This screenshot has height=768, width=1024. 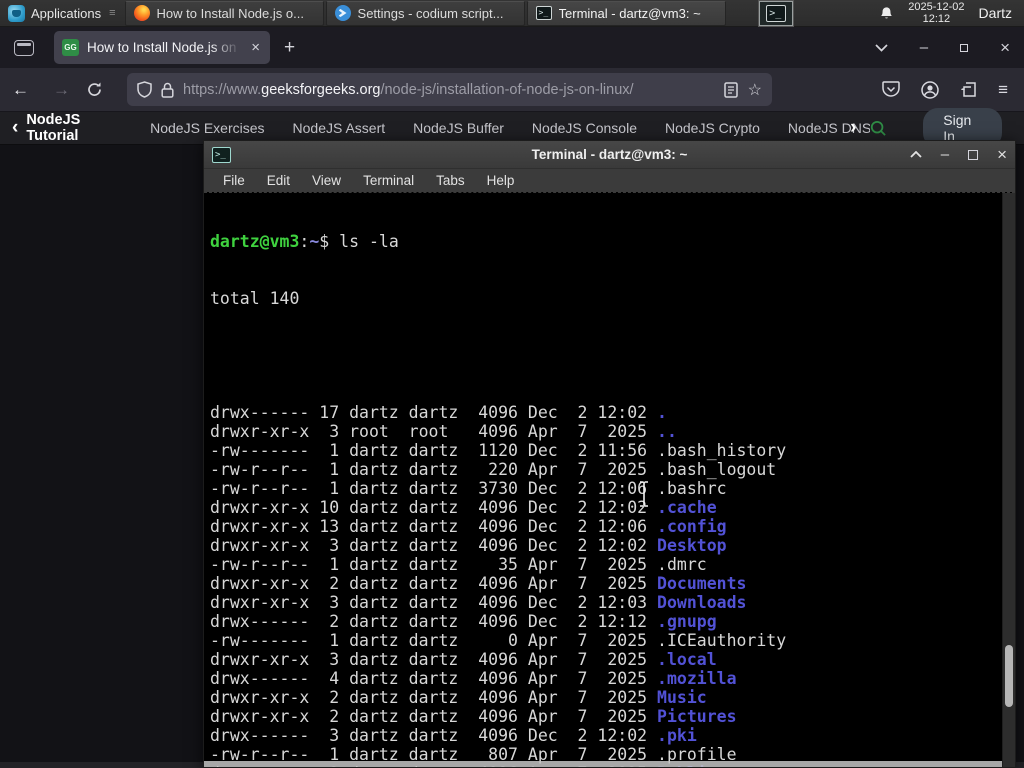 What do you see at coordinates (144, 89) in the screenshot?
I see `tracking-shield-icon` at bounding box center [144, 89].